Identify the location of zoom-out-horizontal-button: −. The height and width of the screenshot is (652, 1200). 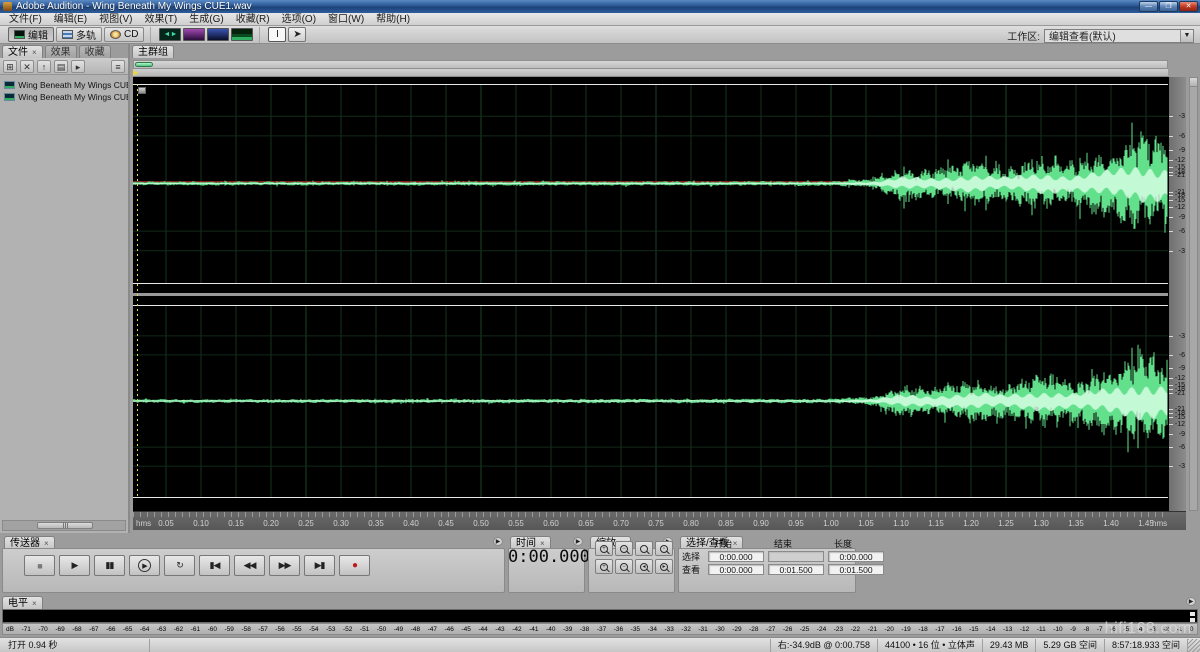
(624, 548).